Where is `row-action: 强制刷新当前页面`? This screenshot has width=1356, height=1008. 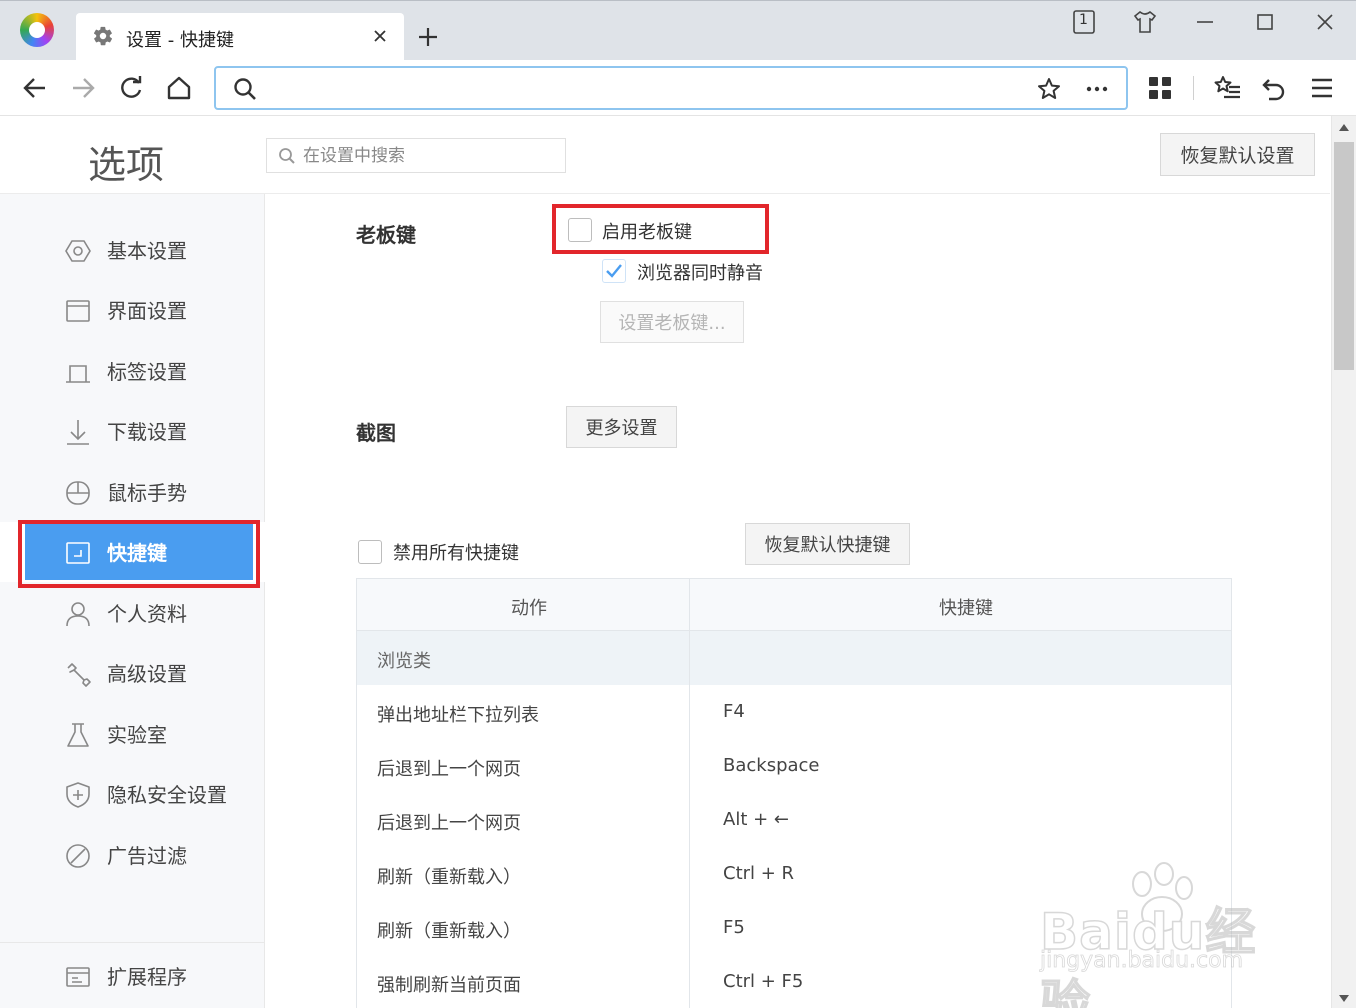 row-action: 强制刷新当前页面 is located at coordinates (449, 985).